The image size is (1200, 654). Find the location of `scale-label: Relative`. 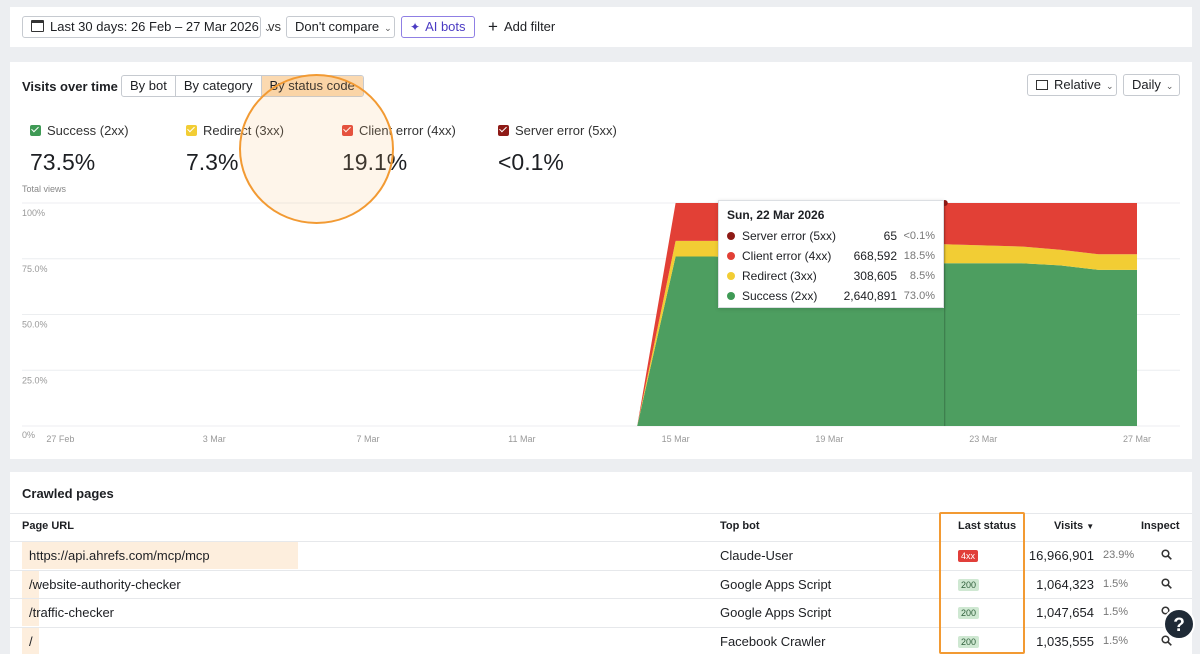

scale-label: Relative is located at coordinates (1077, 84).